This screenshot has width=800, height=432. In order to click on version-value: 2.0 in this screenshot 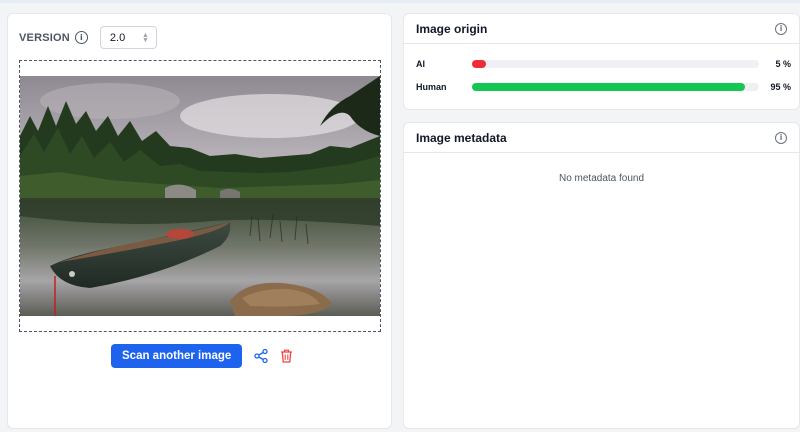, I will do `click(117, 37)`.